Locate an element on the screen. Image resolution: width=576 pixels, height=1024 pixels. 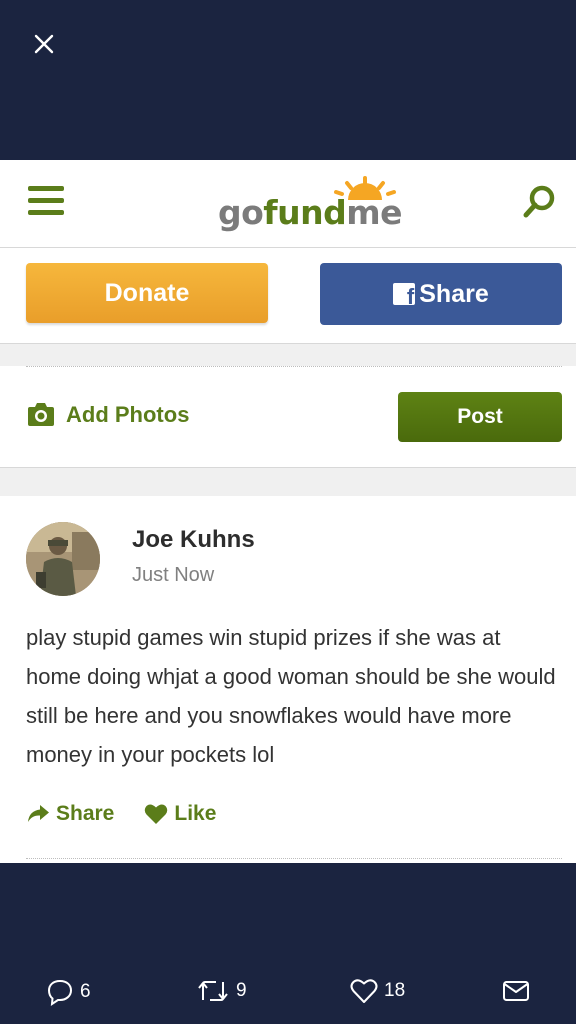
post-label: Post is located at coordinates (480, 416).